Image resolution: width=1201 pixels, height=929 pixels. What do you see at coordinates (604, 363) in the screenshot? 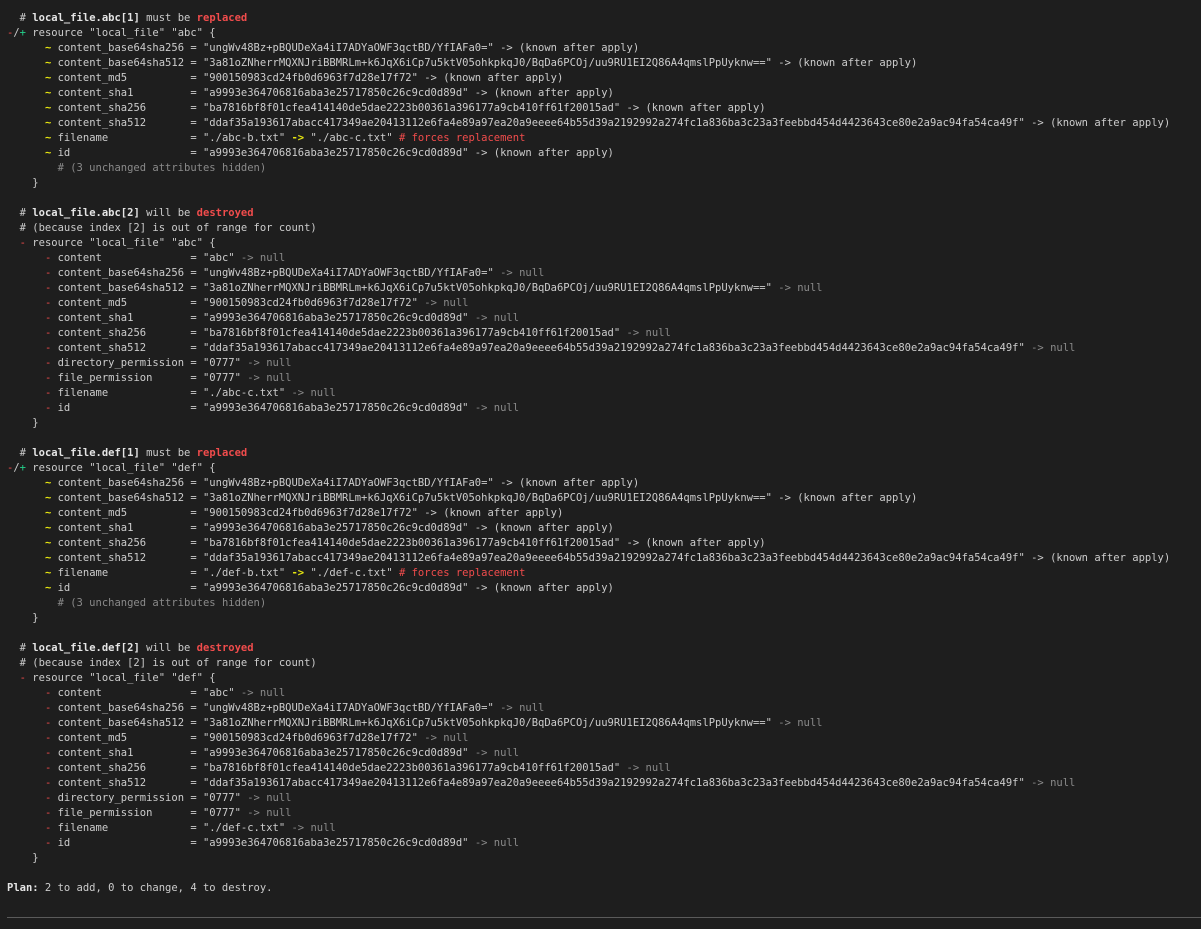
I see `terminal-line: - directory_permission = "0777" -> null` at bounding box center [604, 363].